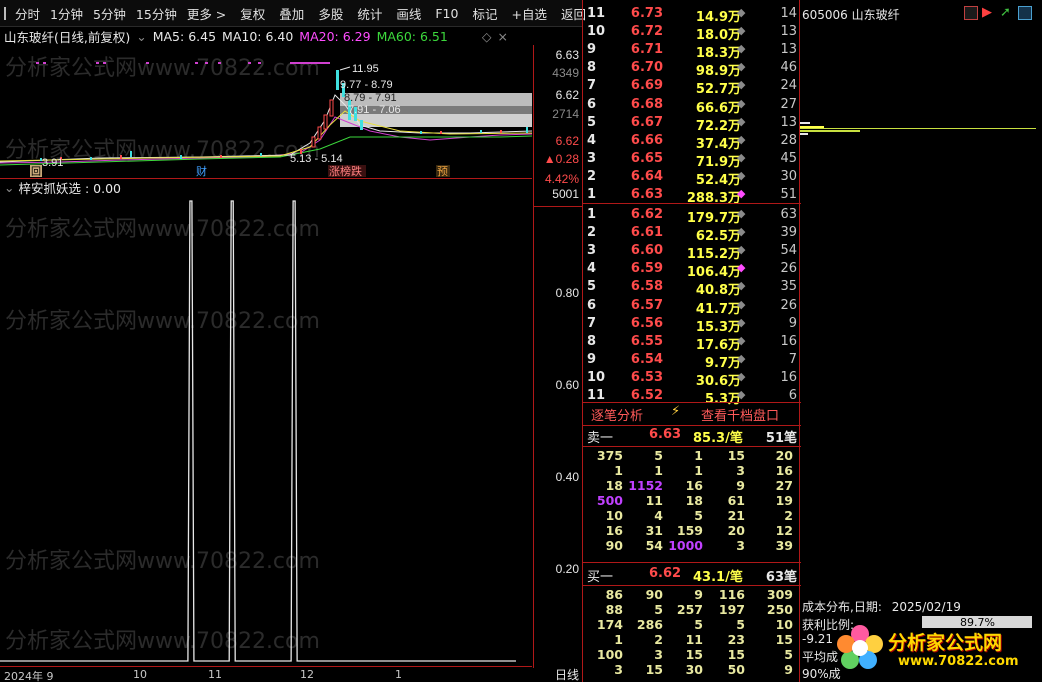  I want to click on bid-level-row: 5 6.58 40.8万 ◆ 35, so click(692, 288).